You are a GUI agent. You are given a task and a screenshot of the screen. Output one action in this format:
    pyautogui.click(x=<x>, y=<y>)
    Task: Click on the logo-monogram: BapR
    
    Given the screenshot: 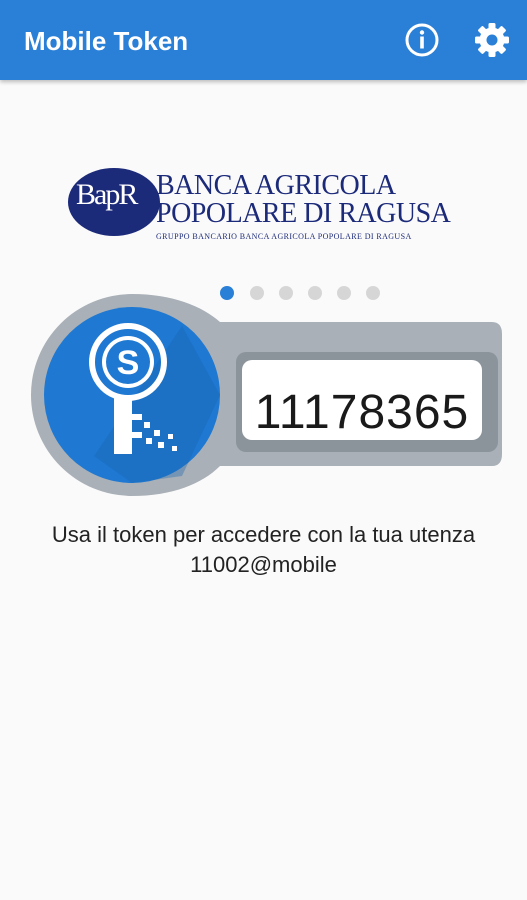 What is the action you would take?
    pyautogui.click(x=107, y=194)
    